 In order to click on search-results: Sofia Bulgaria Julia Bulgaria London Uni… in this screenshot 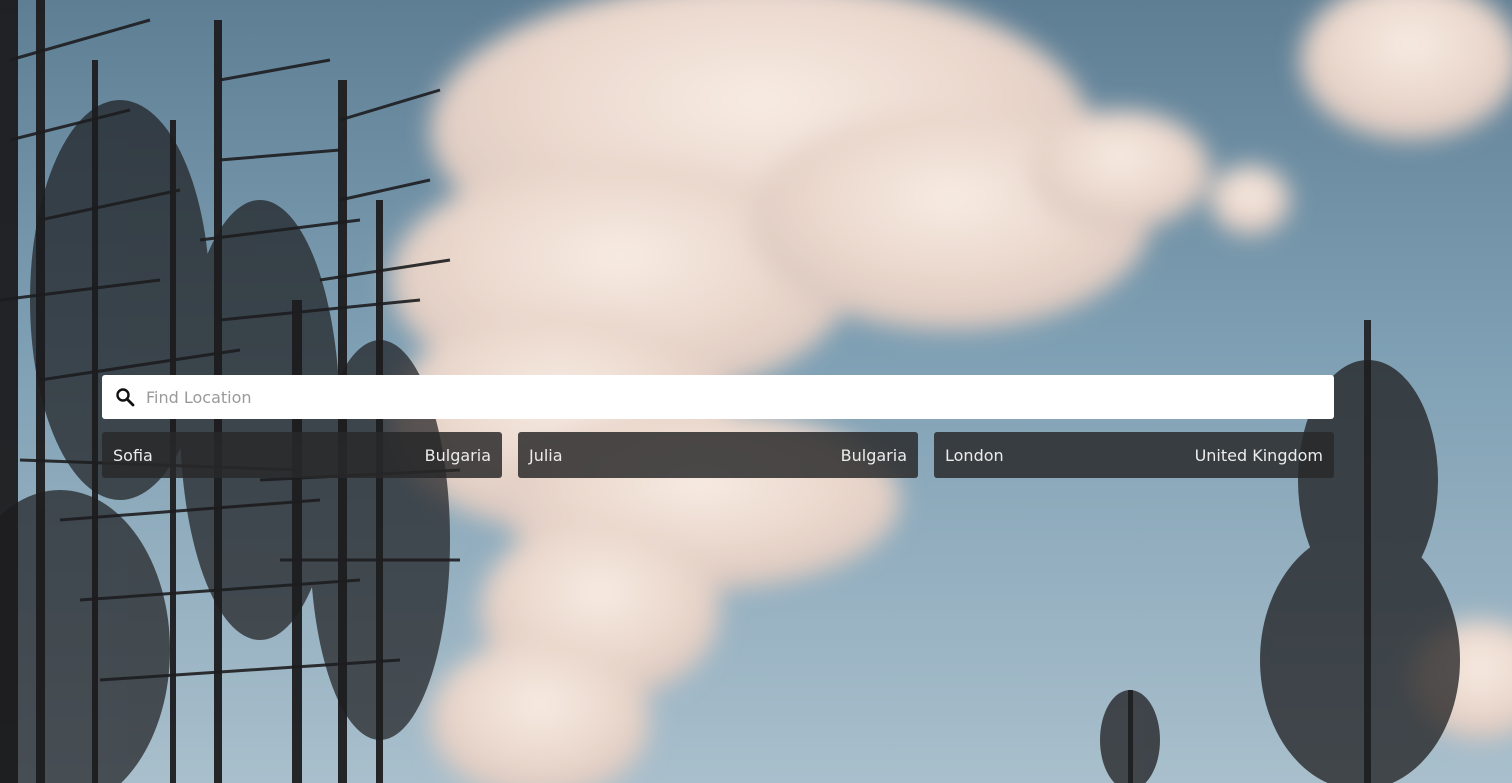, I will do `click(718, 455)`.